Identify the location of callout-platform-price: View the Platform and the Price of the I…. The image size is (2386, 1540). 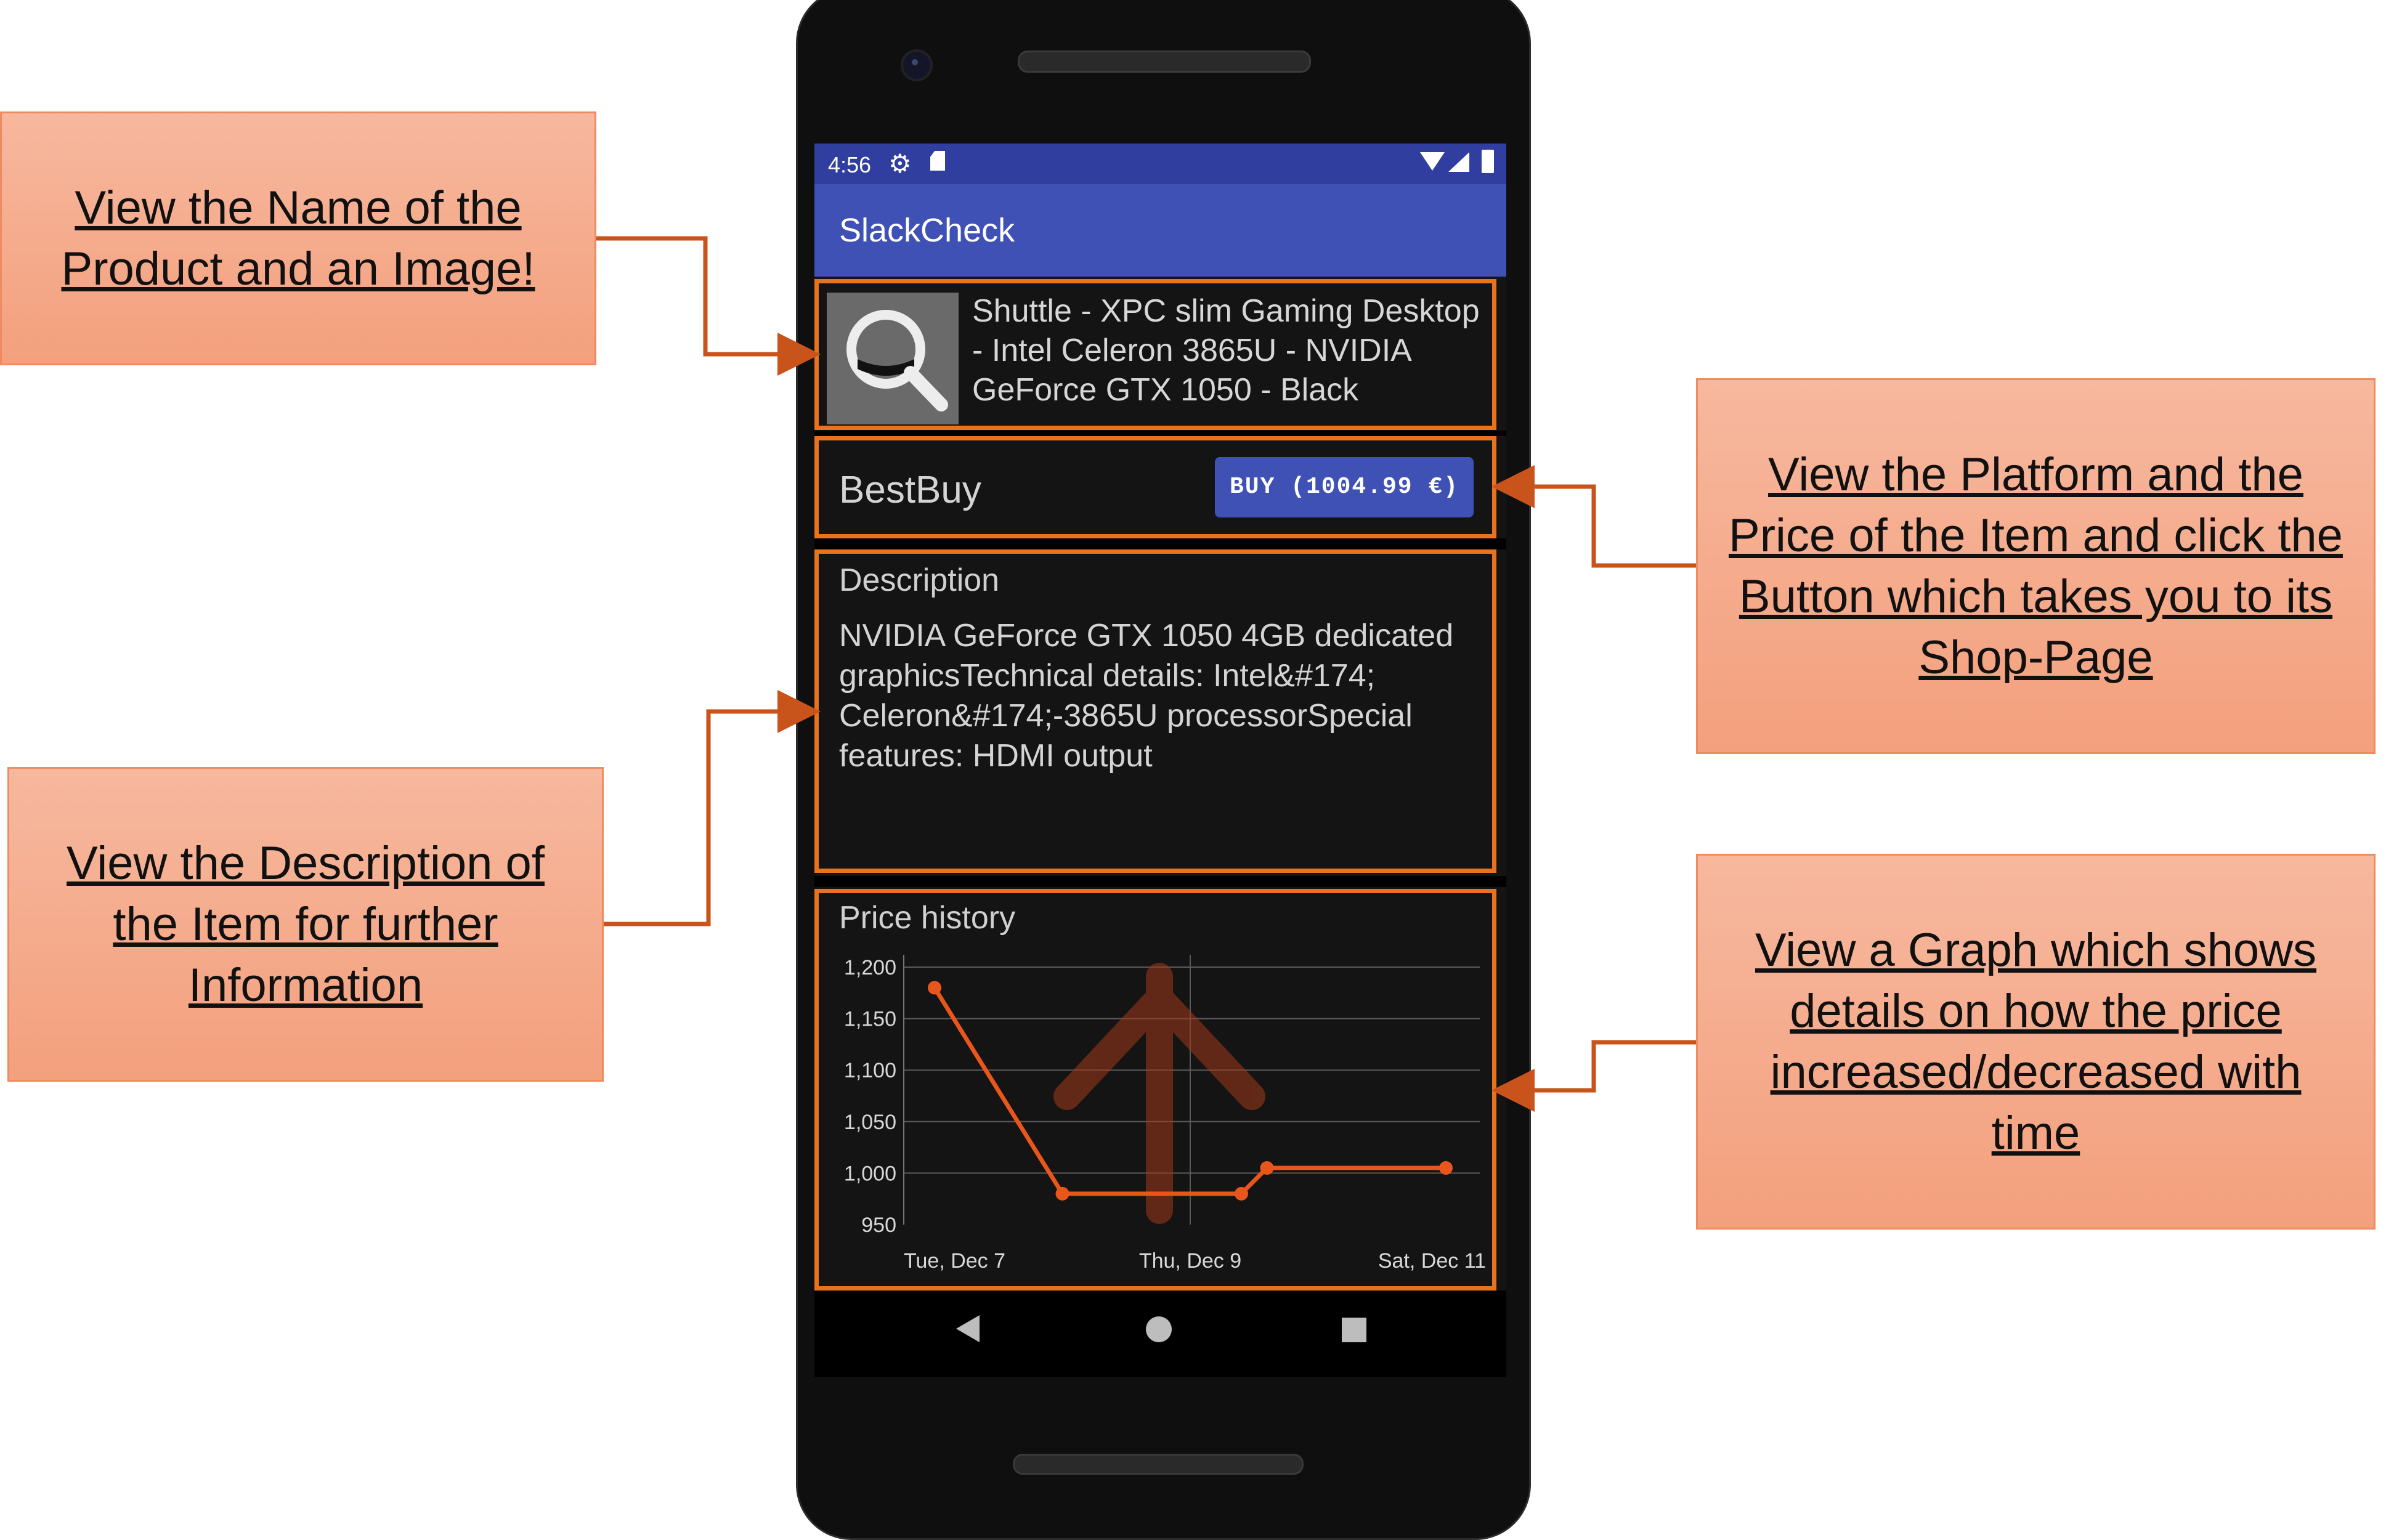
(2036, 566).